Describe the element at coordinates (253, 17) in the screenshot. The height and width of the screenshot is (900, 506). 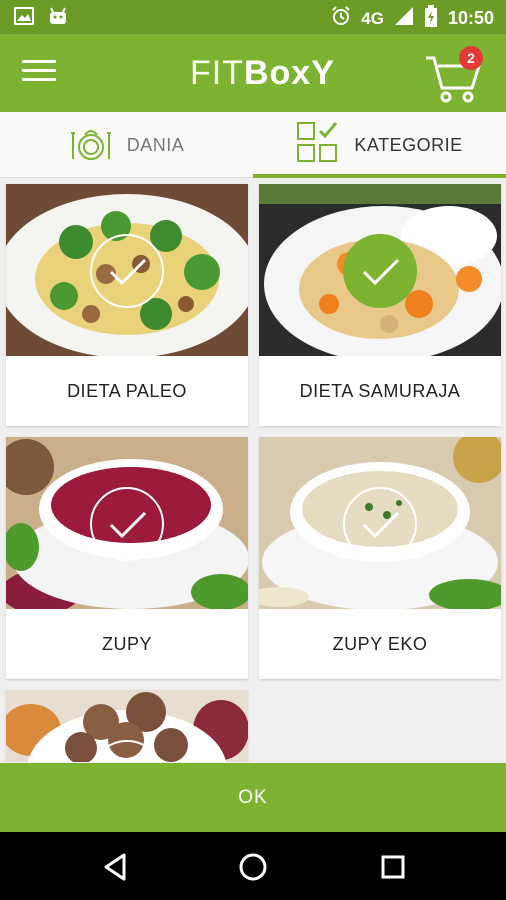
I see `status-bar: 4G 10:50` at that location.